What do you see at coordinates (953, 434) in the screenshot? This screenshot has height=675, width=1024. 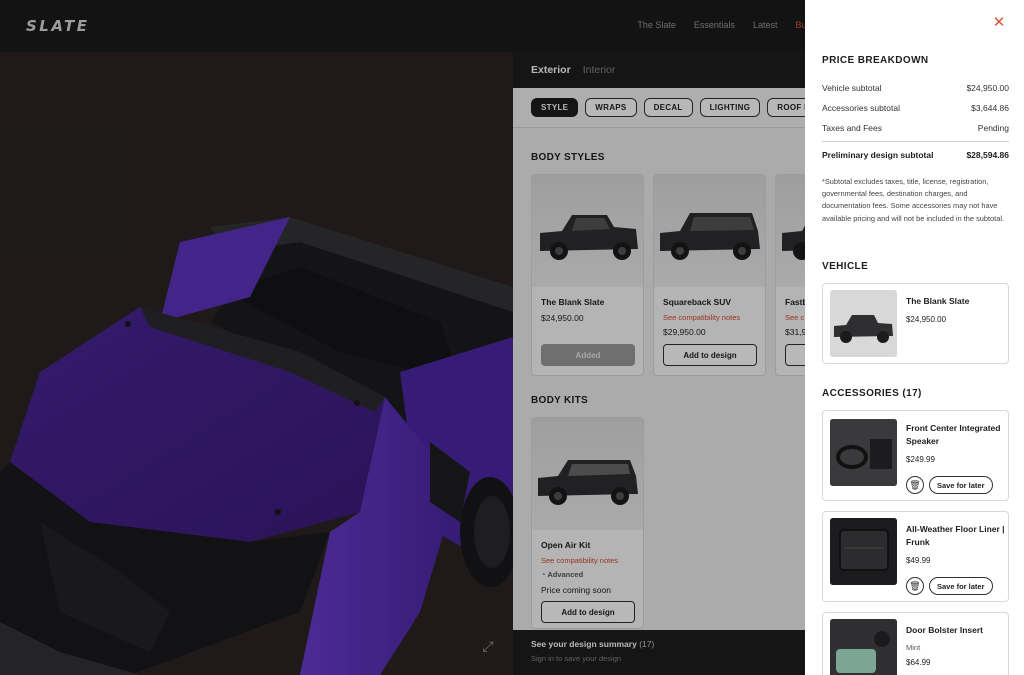 I see `accessory-name: Front Center Integrated Speaker` at bounding box center [953, 434].